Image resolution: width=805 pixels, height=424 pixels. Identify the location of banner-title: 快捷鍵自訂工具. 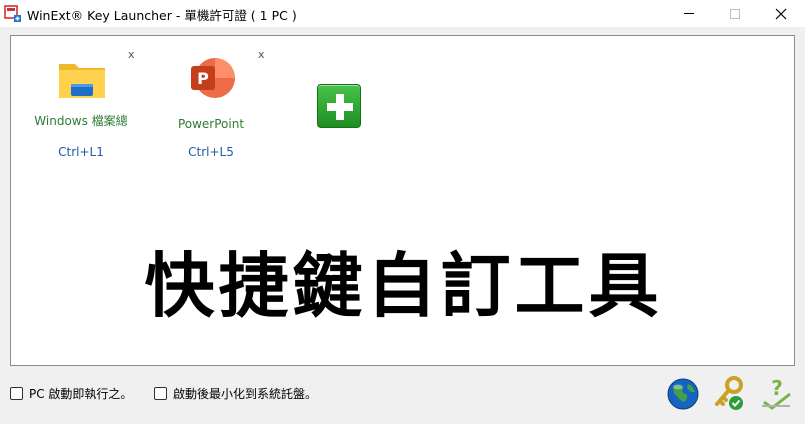
(403, 286).